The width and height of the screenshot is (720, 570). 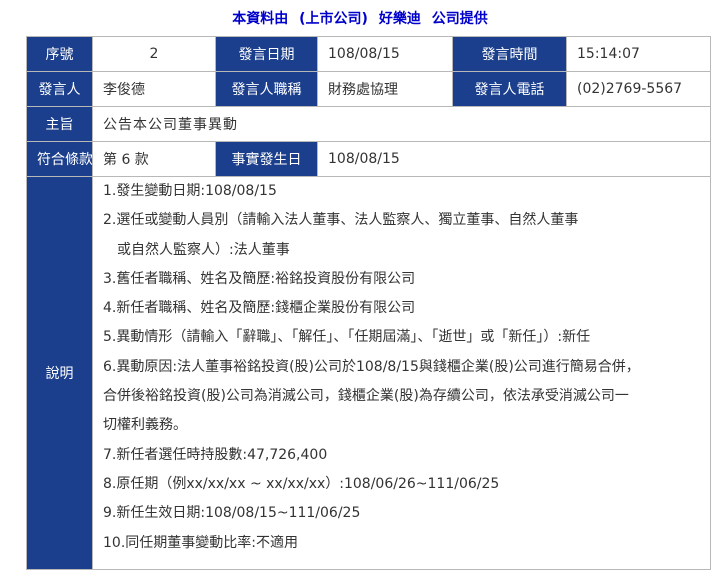 I want to click on description-line: 4.新任者職稱、姓名及簡歷:錢櫃企業股份有限公司, so click(x=259, y=308).